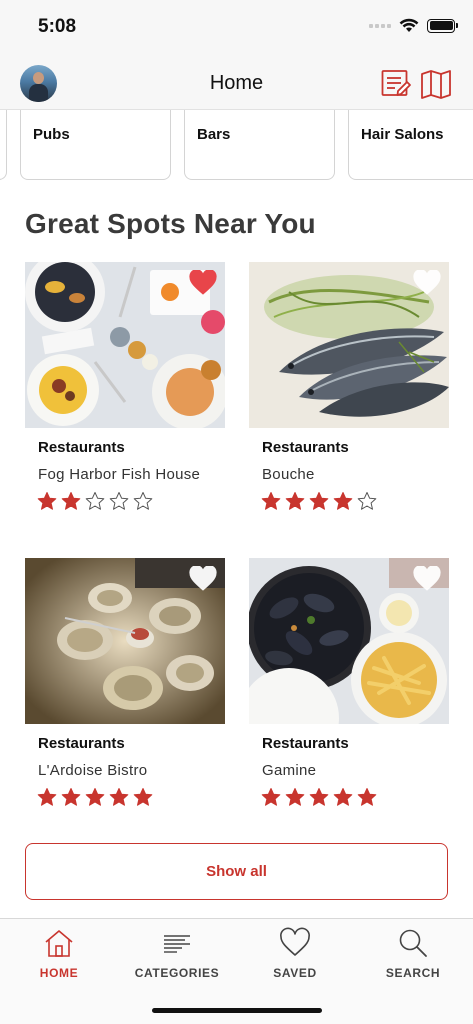  I want to click on spot-card: Restaurants L'Ardoise Bistro, so click(125, 682).